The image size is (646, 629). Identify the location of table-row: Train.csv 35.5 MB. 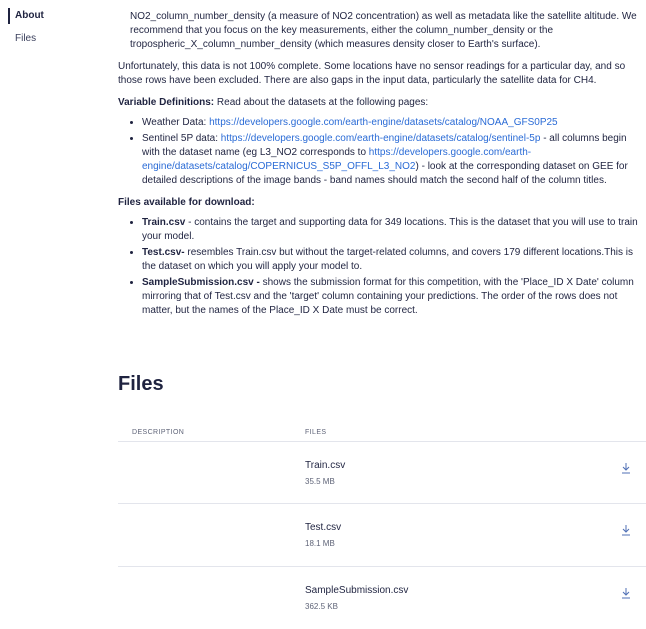
(382, 472).